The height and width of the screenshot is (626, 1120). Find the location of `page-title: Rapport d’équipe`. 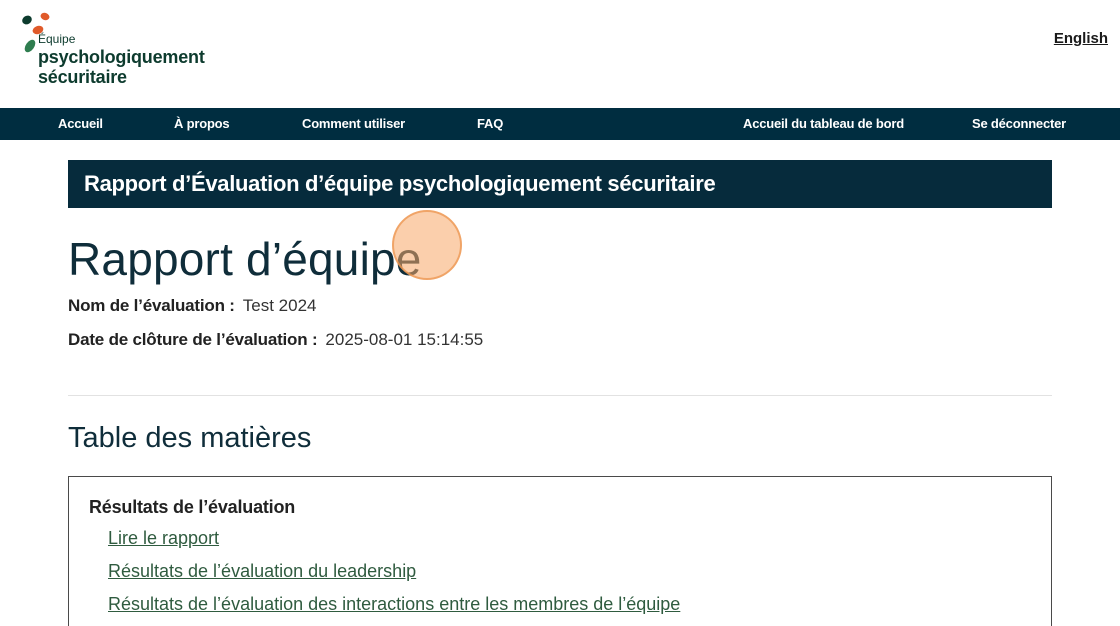

page-title: Rapport d’équipe is located at coordinates (245, 259).